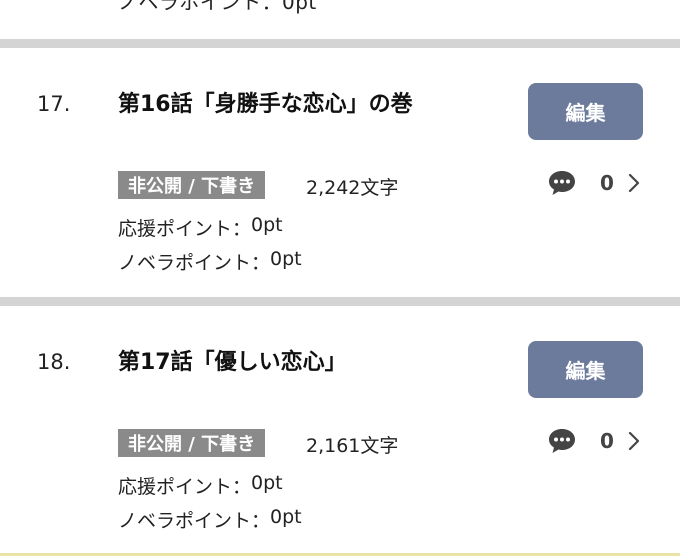  What do you see at coordinates (352, 188) in the screenshot?
I see `character-count: 2,242文字` at bounding box center [352, 188].